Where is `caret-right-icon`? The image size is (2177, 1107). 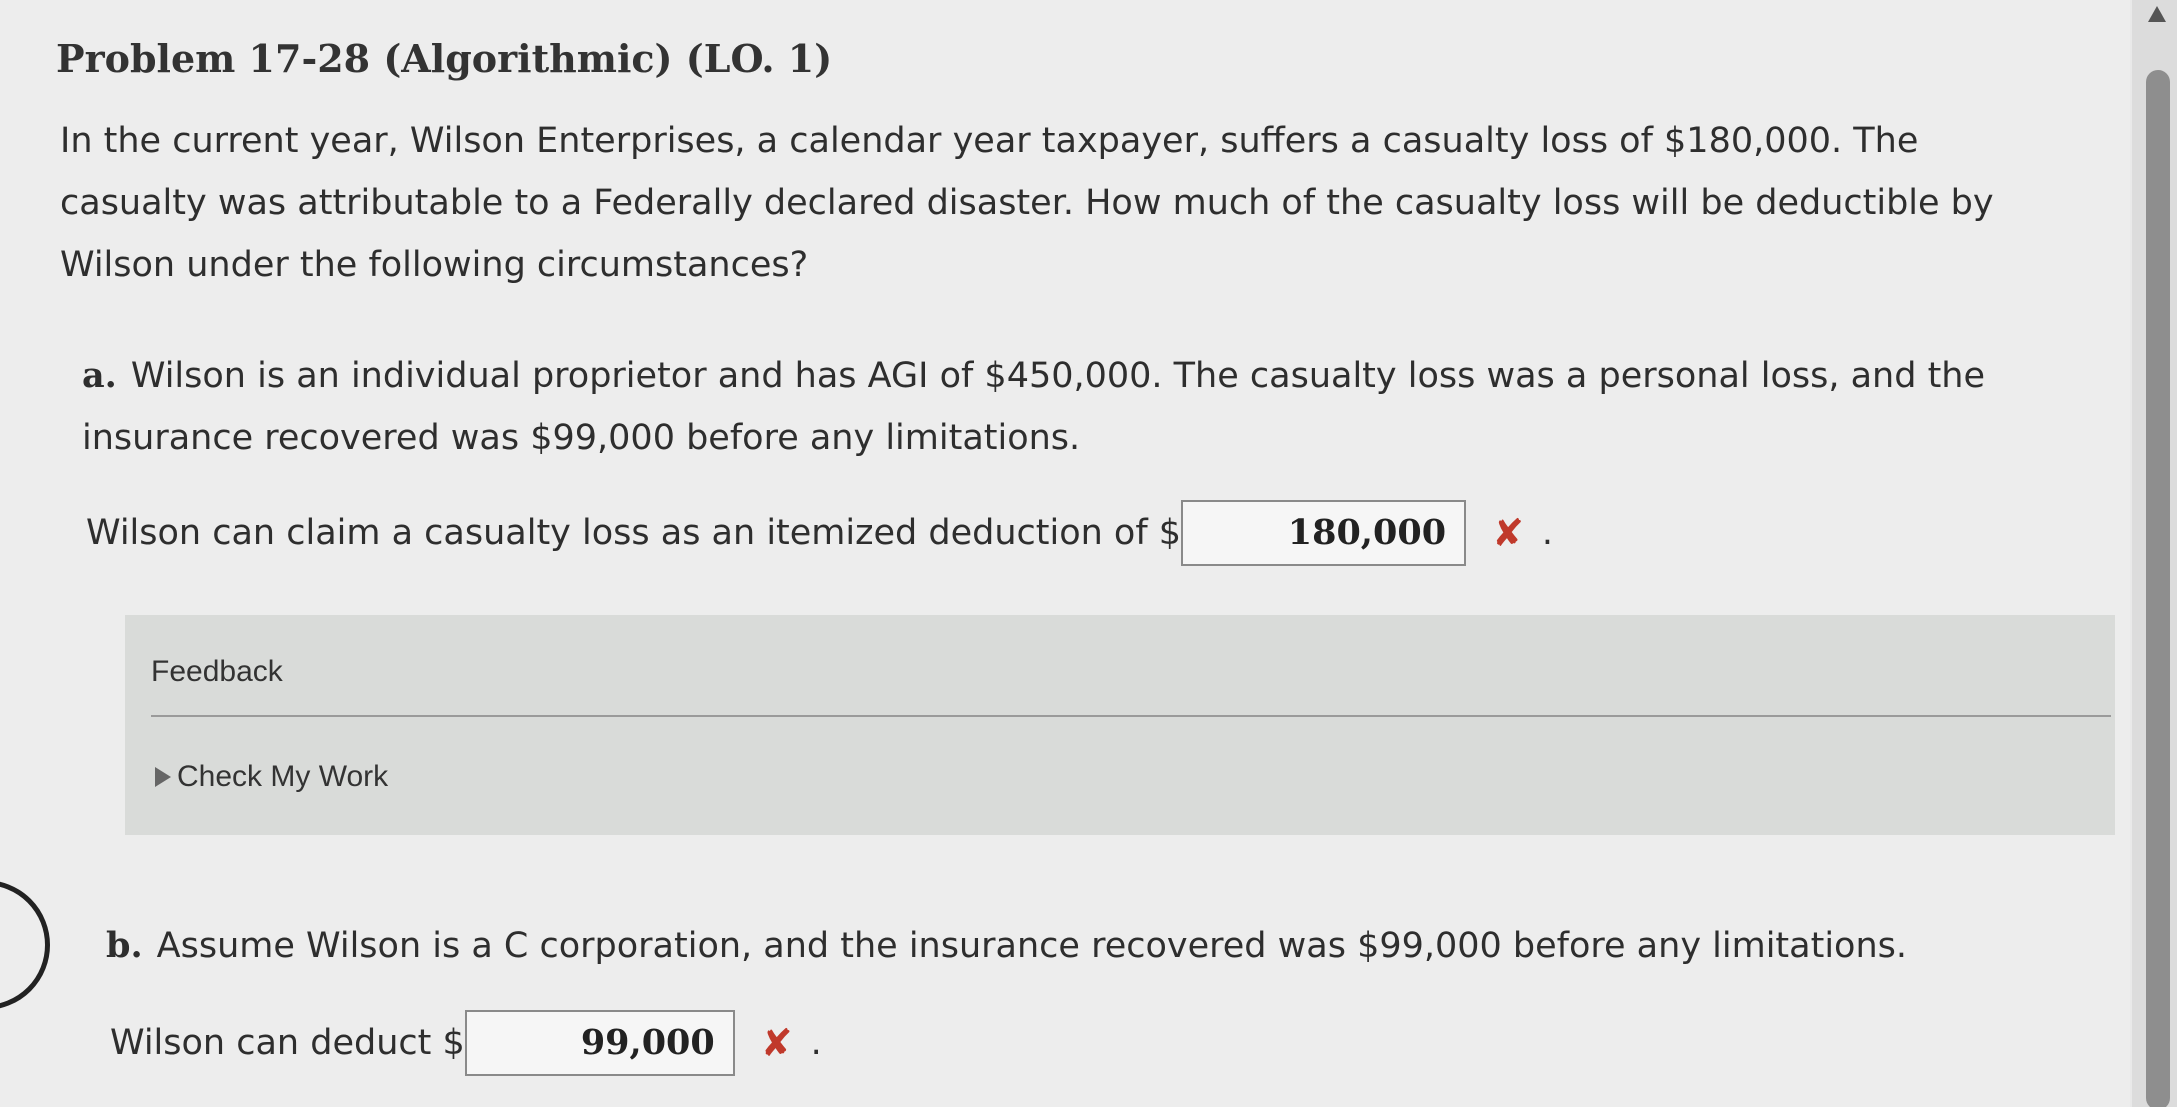
caret-right-icon is located at coordinates (163, 777).